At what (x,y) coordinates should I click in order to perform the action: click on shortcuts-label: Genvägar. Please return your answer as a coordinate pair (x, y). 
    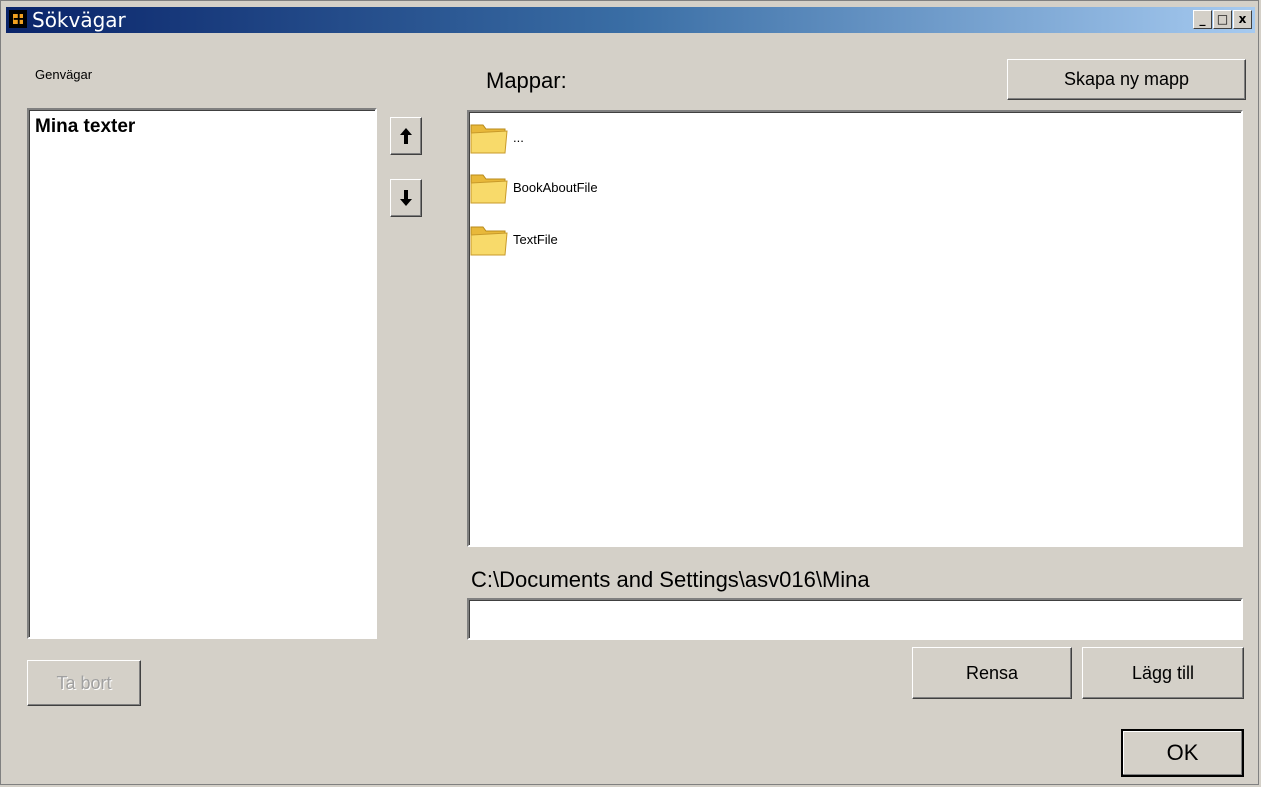
    Looking at the image, I should click on (64, 74).